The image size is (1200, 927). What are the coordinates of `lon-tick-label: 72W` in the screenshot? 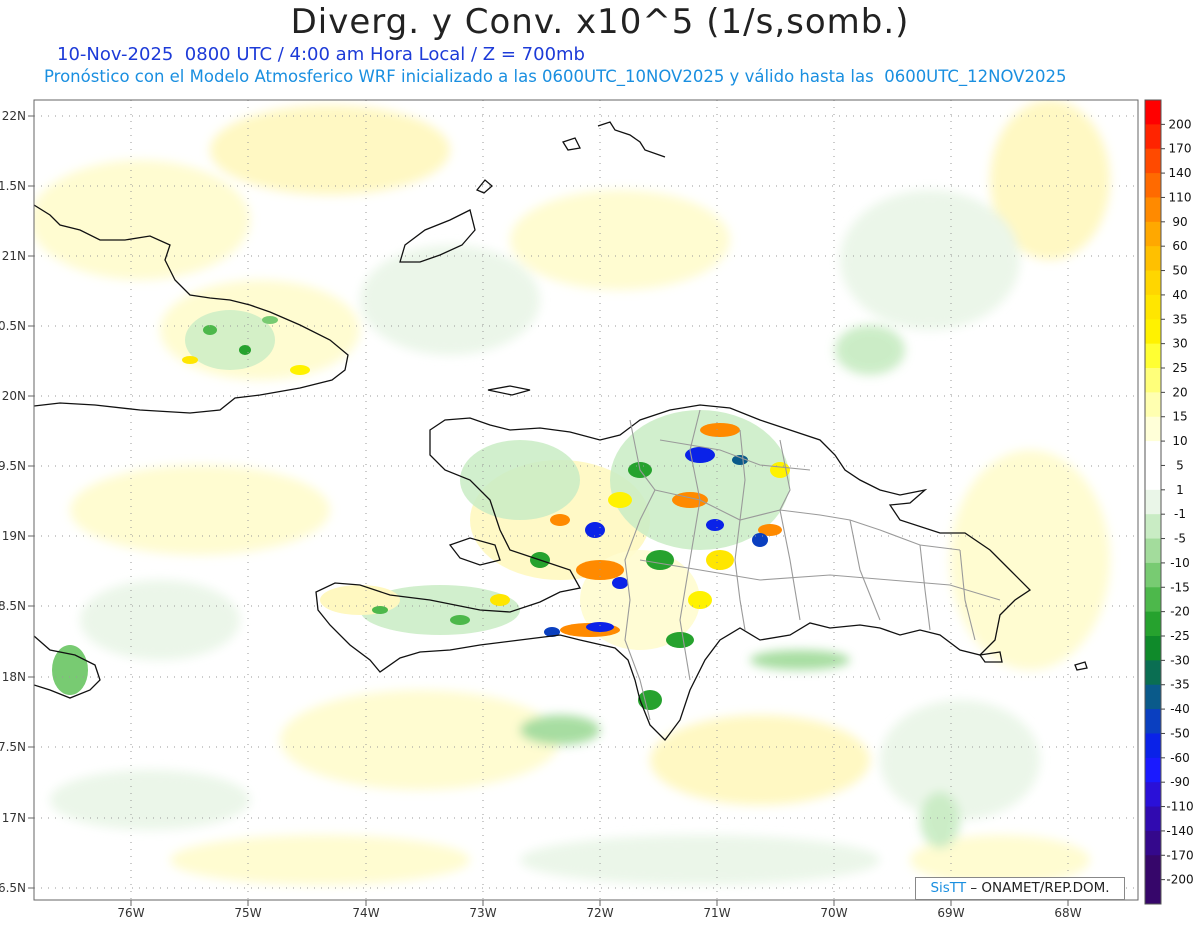 It's located at (599, 913).